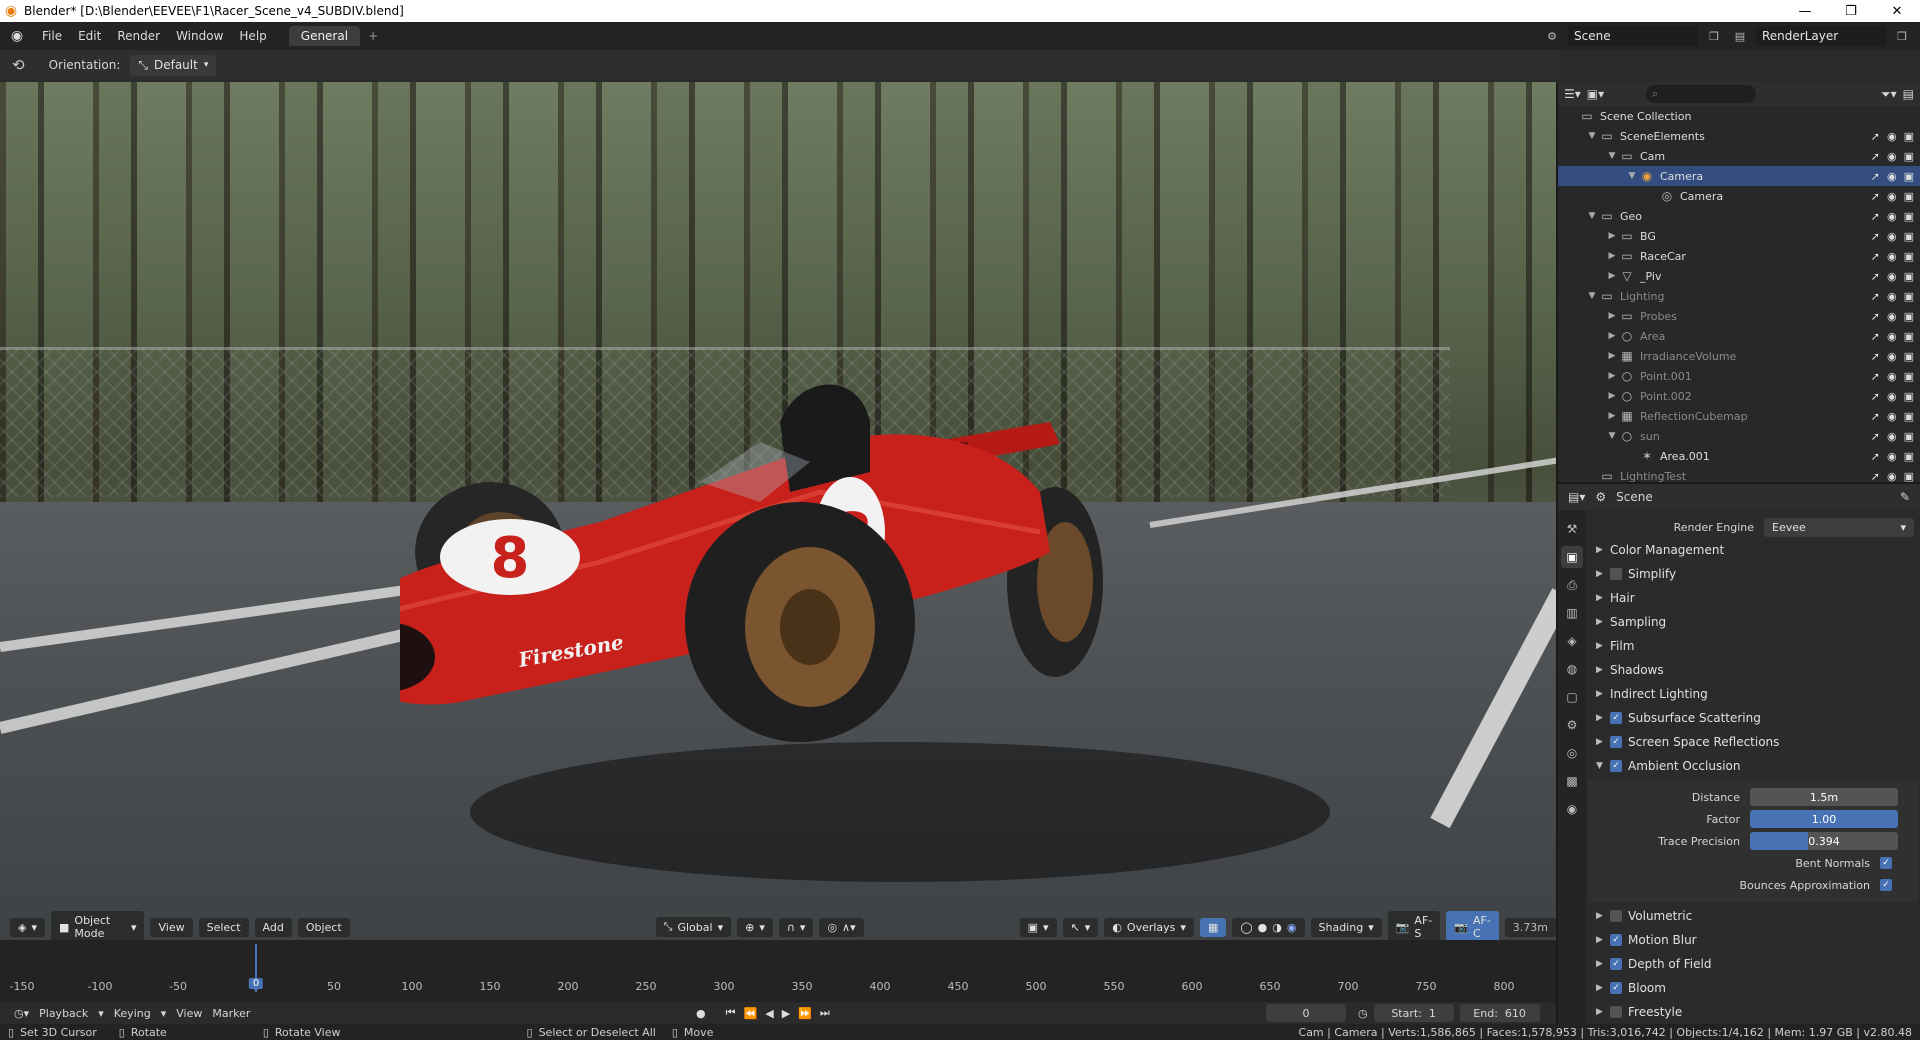 This screenshot has width=1920, height=1040. Describe the element at coordinates (1572, 725) in the screenshot. I see `constraints-tab-icon: ⚙` at that location.